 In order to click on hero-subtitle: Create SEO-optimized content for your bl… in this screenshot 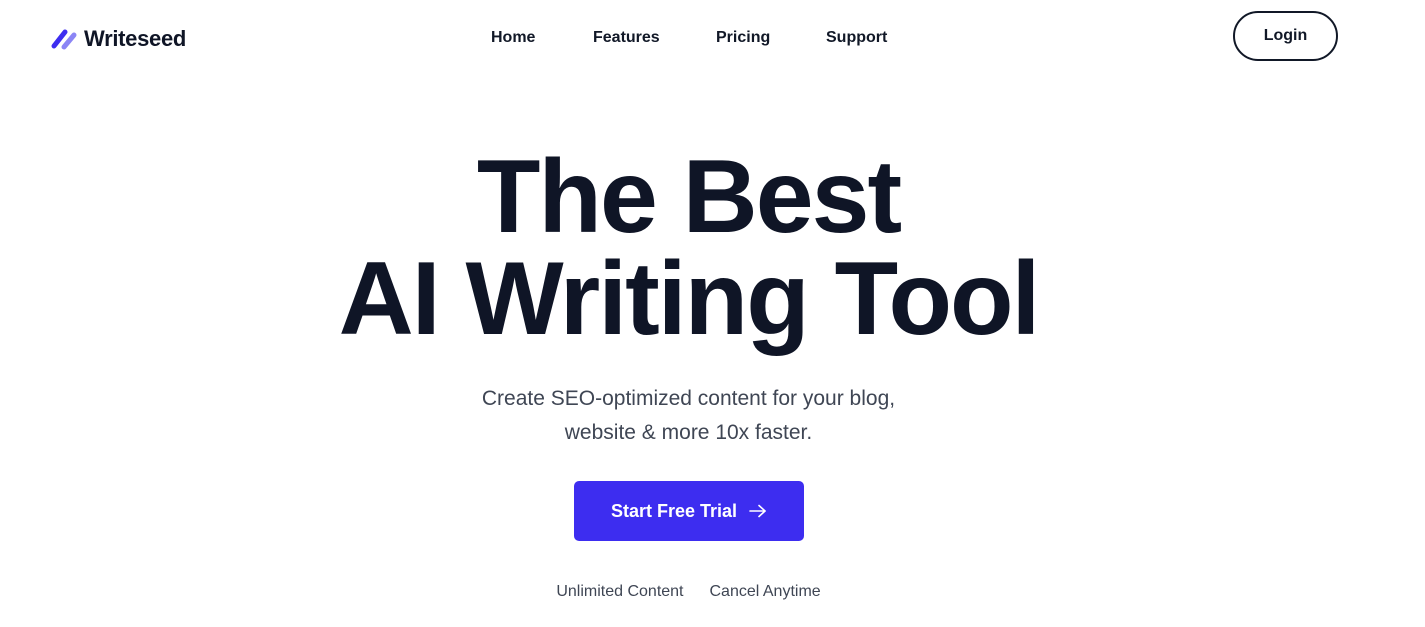, I will do `click(688, 416)`.